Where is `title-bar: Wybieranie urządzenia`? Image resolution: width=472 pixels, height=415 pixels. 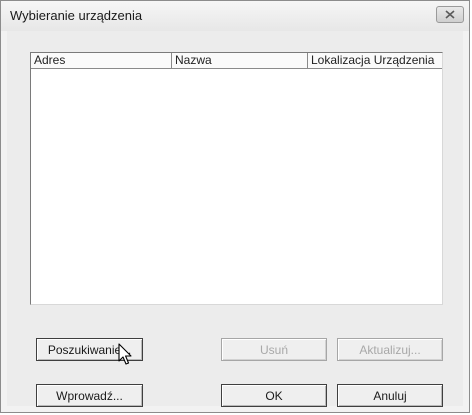
title-bar: Wybieranie urządzenia is located at coordinates (235, 16).